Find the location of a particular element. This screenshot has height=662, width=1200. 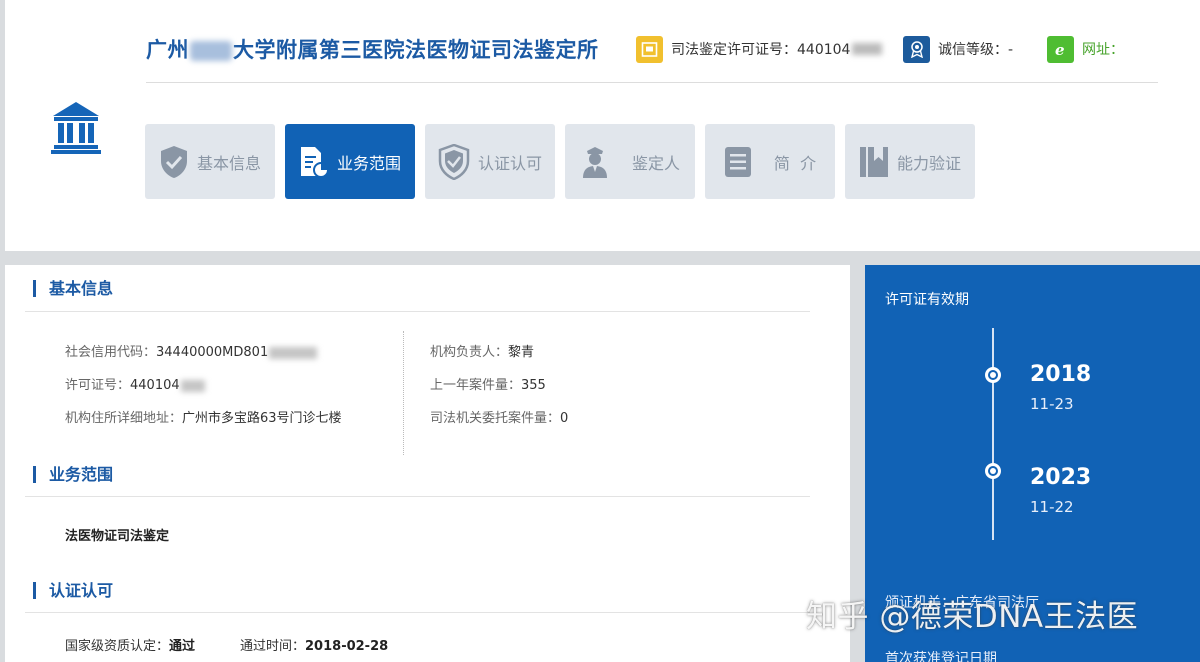

first-registration-label: 首次获准登记日期 is located at coordinates (941, 656).